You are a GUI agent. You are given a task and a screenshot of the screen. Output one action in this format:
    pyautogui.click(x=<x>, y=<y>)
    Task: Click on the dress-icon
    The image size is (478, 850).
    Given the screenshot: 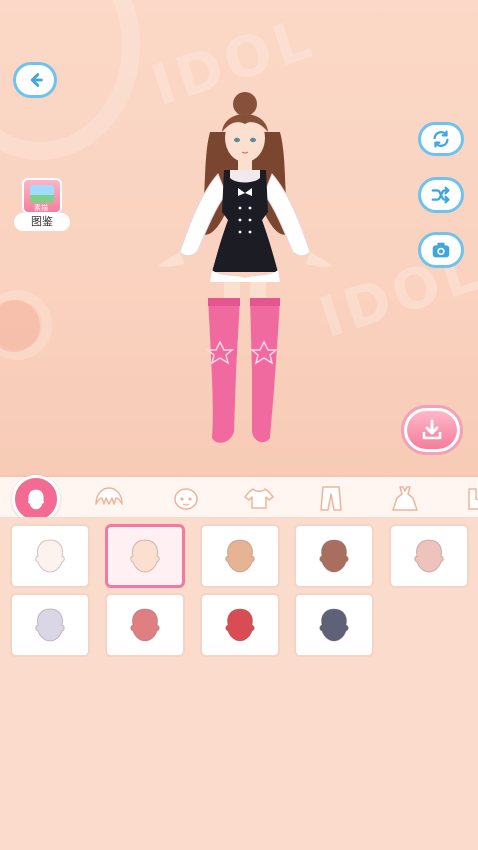 What is the action you would take?
    pyautogui.click(x=405, y=498)
    